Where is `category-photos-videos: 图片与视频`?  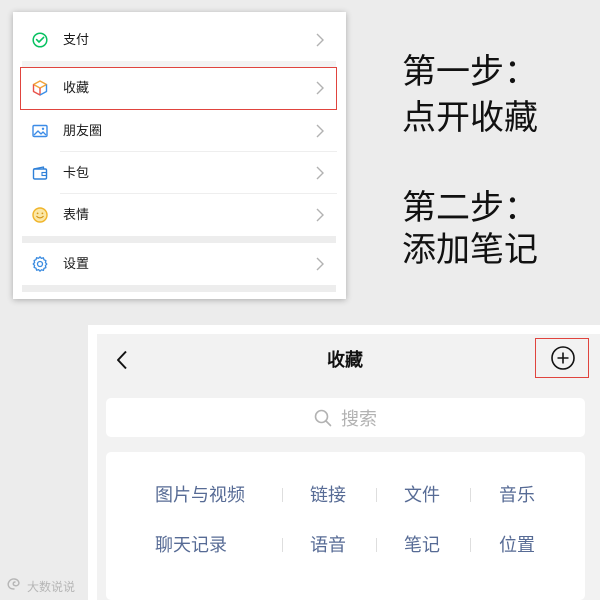
category-photos-videos: 图片与视频 is located at coordinates (200, 495).